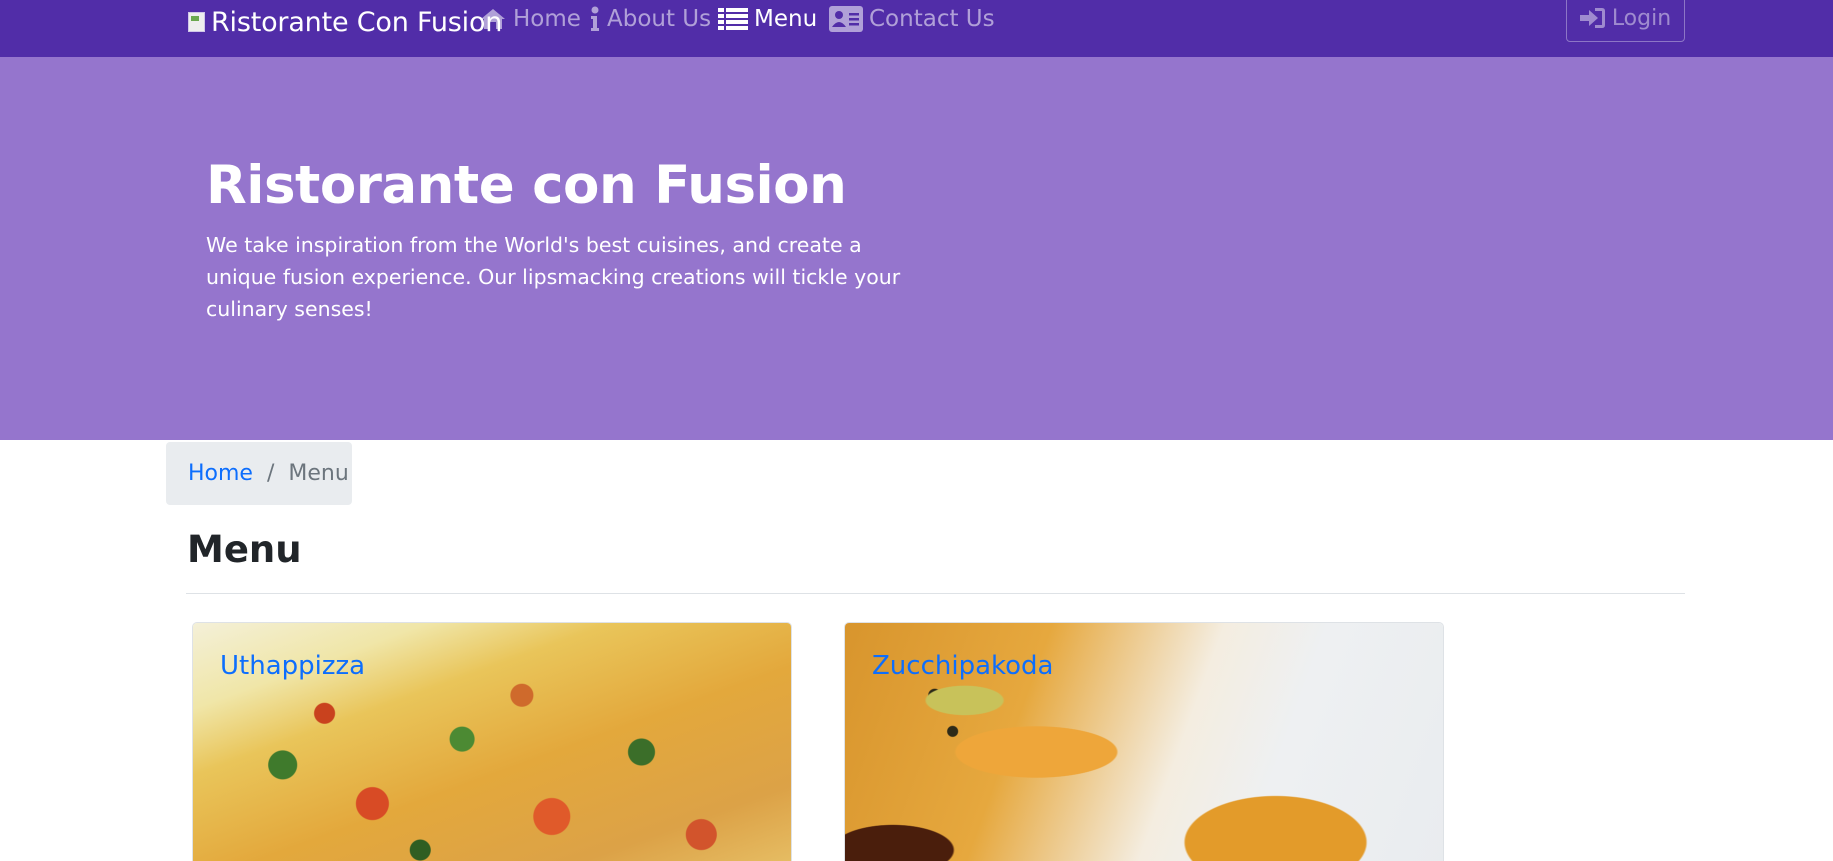 The width and height of the screenshot is (1833, 861). What do you see at coordinates (318, 473) in the screenshot?
I see `breadcrumb-current: Menu` at bounding box center [318, 473].